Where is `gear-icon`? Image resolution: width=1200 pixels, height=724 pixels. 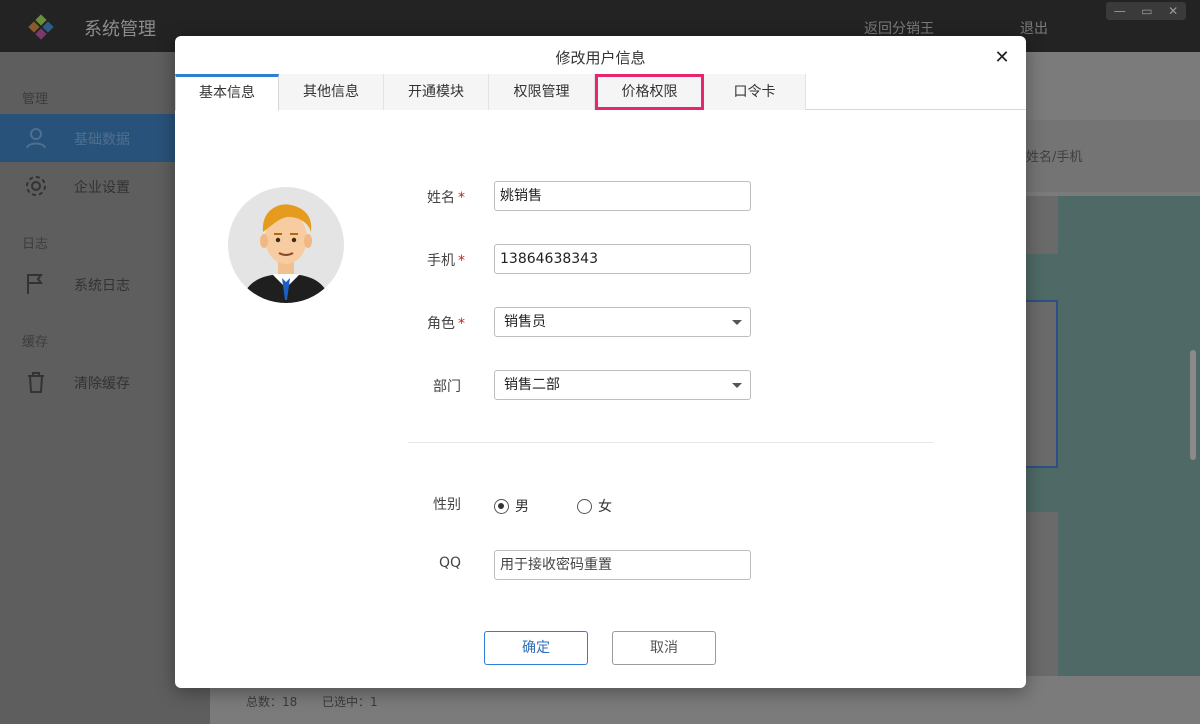 gear-icon is located at coordinates (36, 186).